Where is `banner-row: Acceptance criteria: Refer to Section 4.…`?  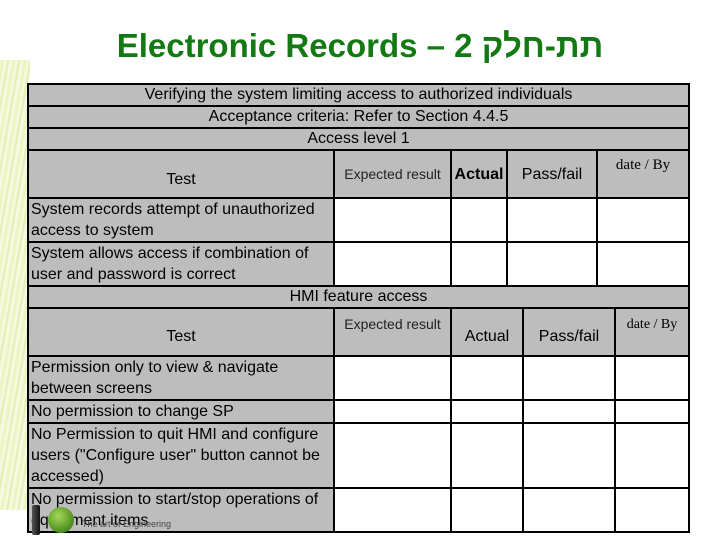
banner-row: Acceptance criteria: Refer to Section 4.… is located at coordinates (358, 117).